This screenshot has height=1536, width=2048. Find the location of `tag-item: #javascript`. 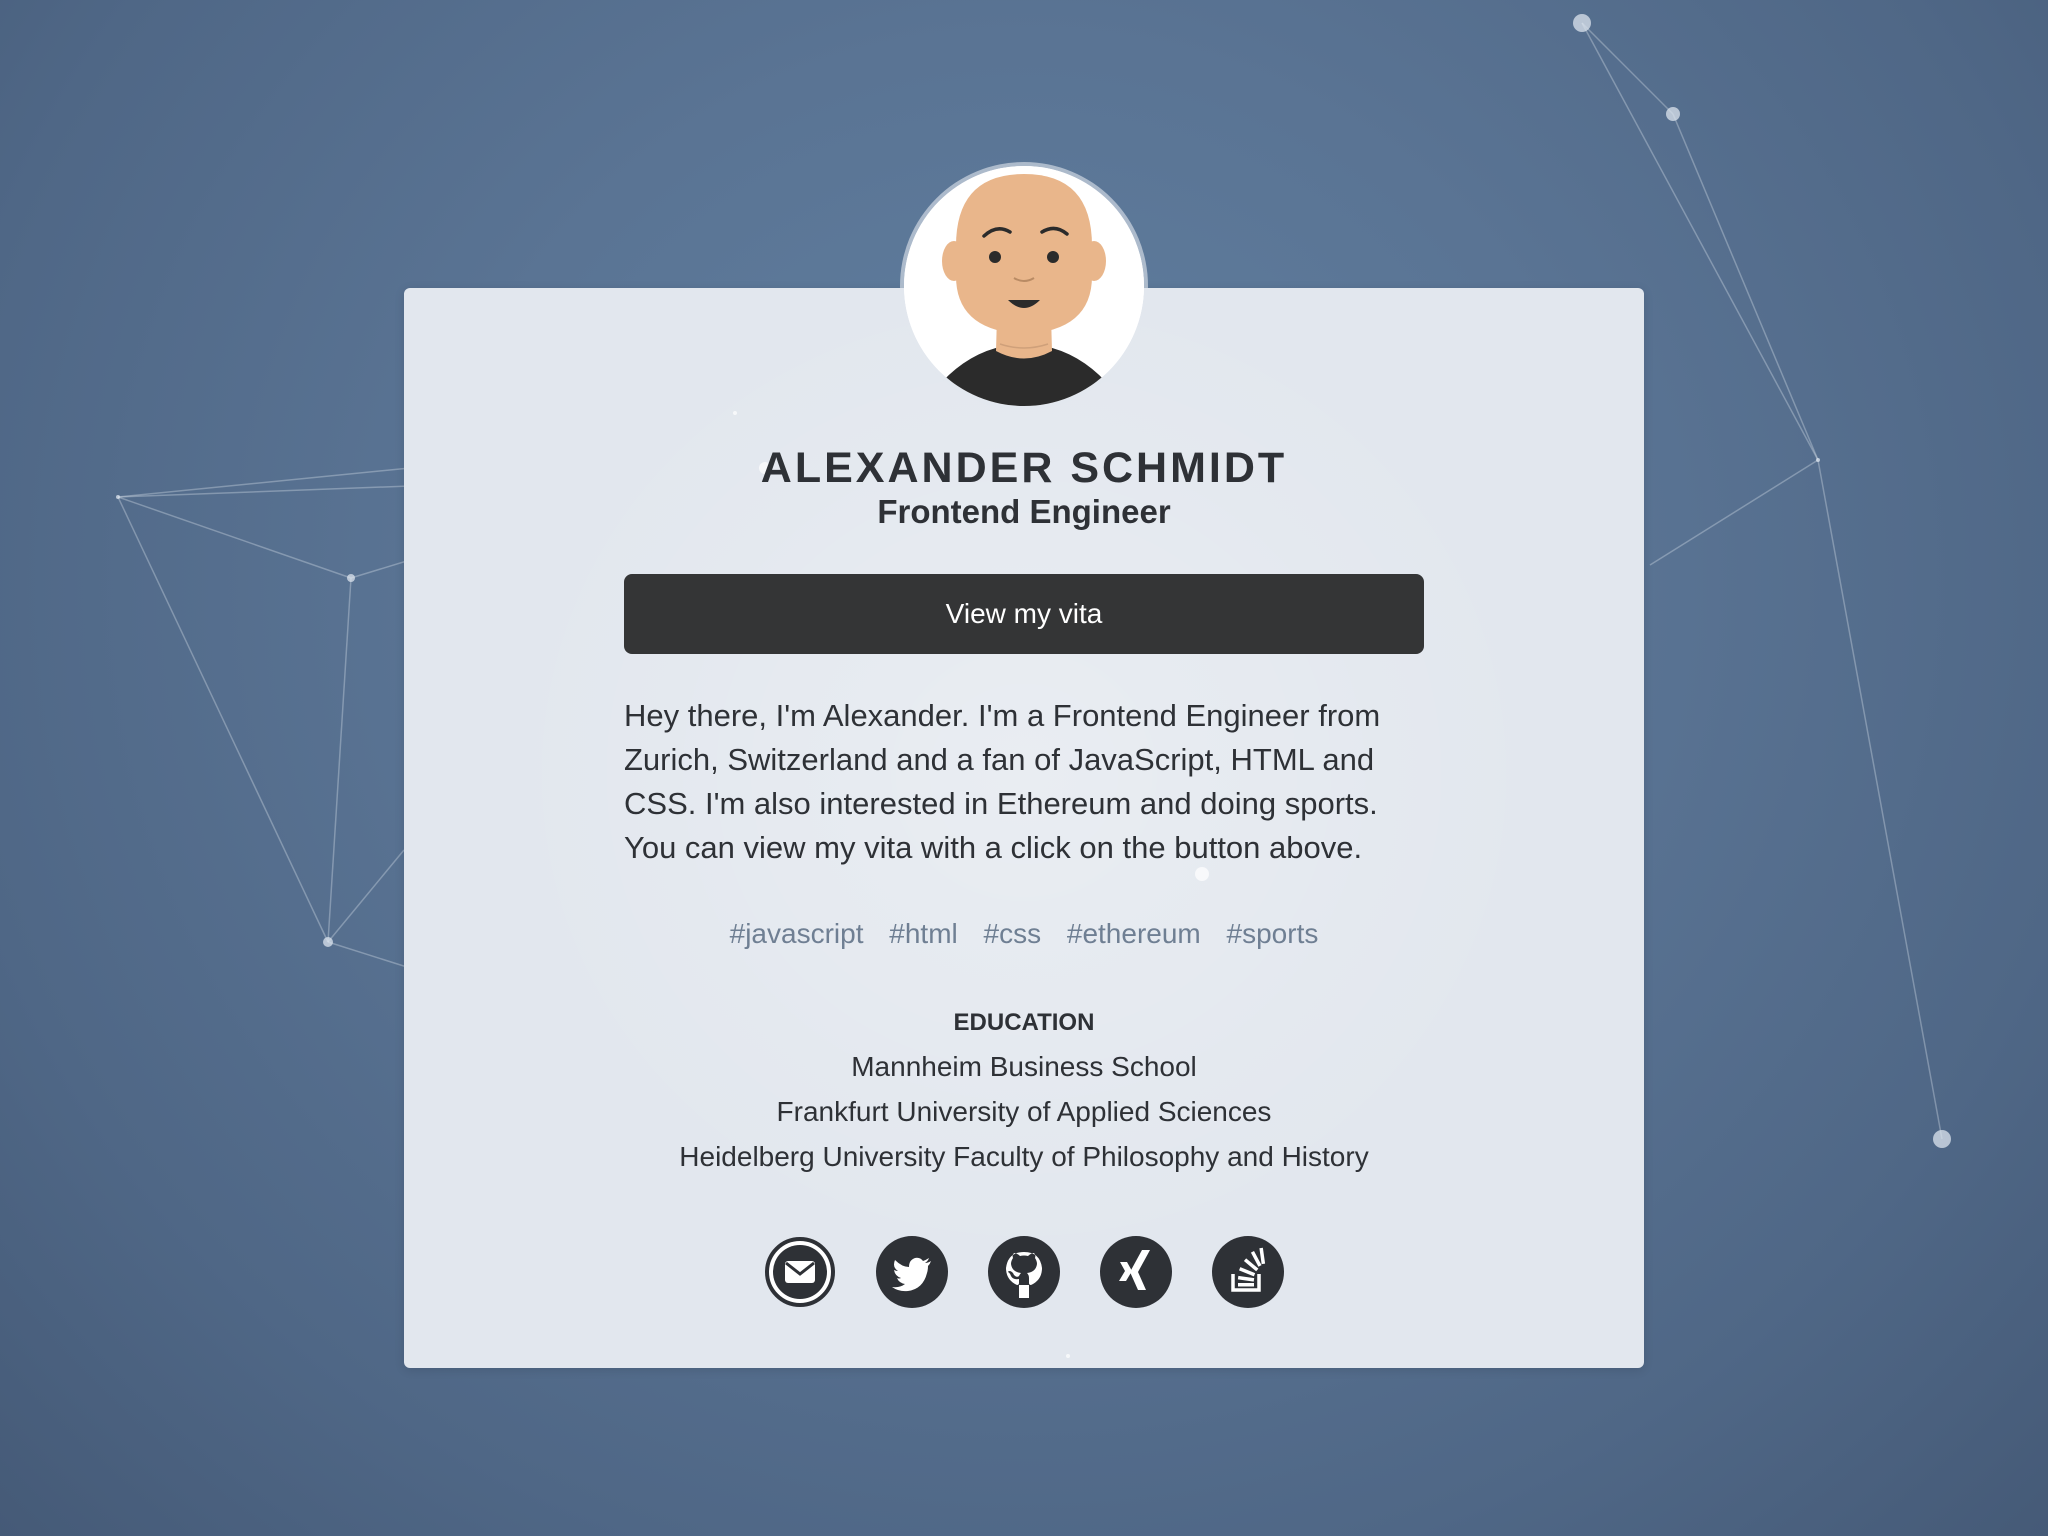

tag-item: #javascript is located at coordinates (796, 933).